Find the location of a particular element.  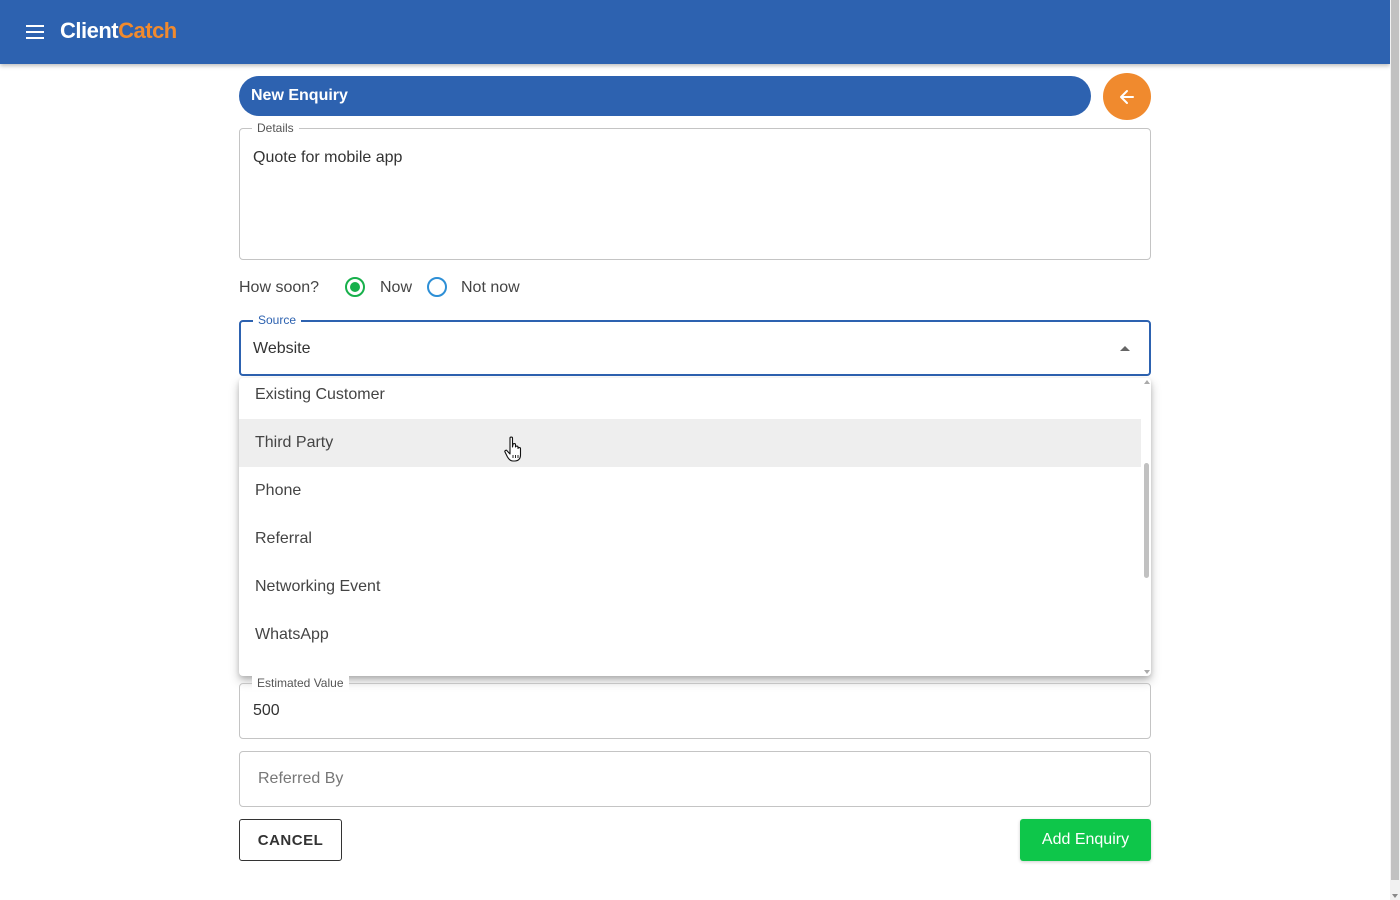

hamburger-menu-icon is located at coordinates (36, 32).